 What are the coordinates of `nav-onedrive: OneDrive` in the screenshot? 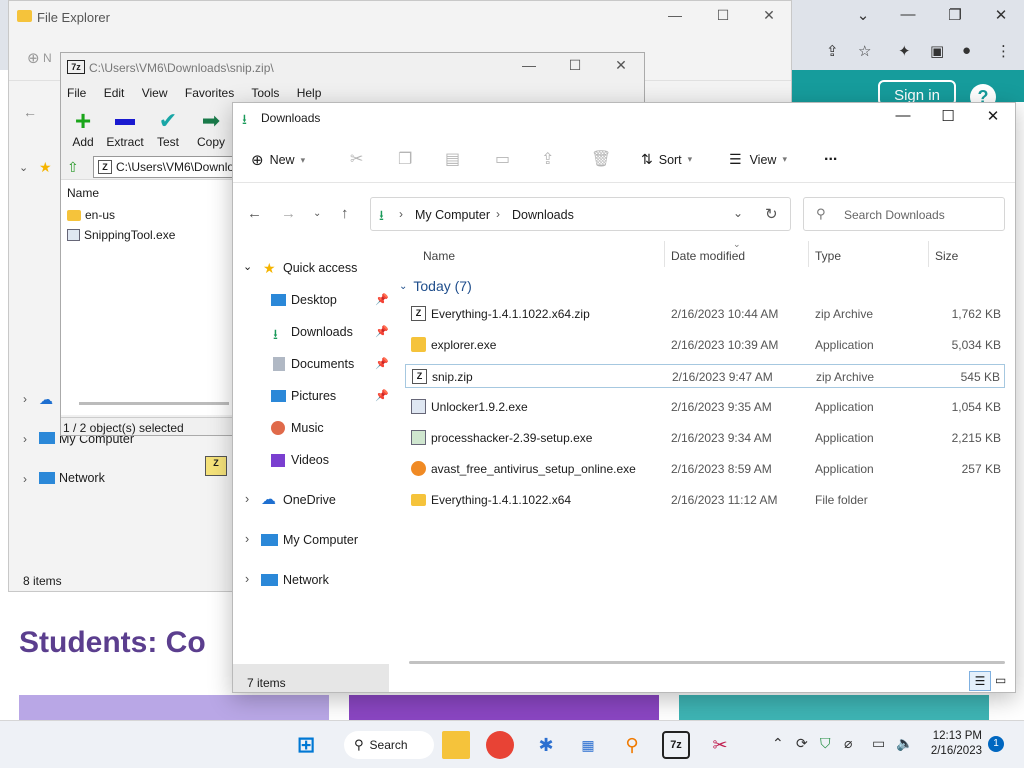 It's located at (309, 500).